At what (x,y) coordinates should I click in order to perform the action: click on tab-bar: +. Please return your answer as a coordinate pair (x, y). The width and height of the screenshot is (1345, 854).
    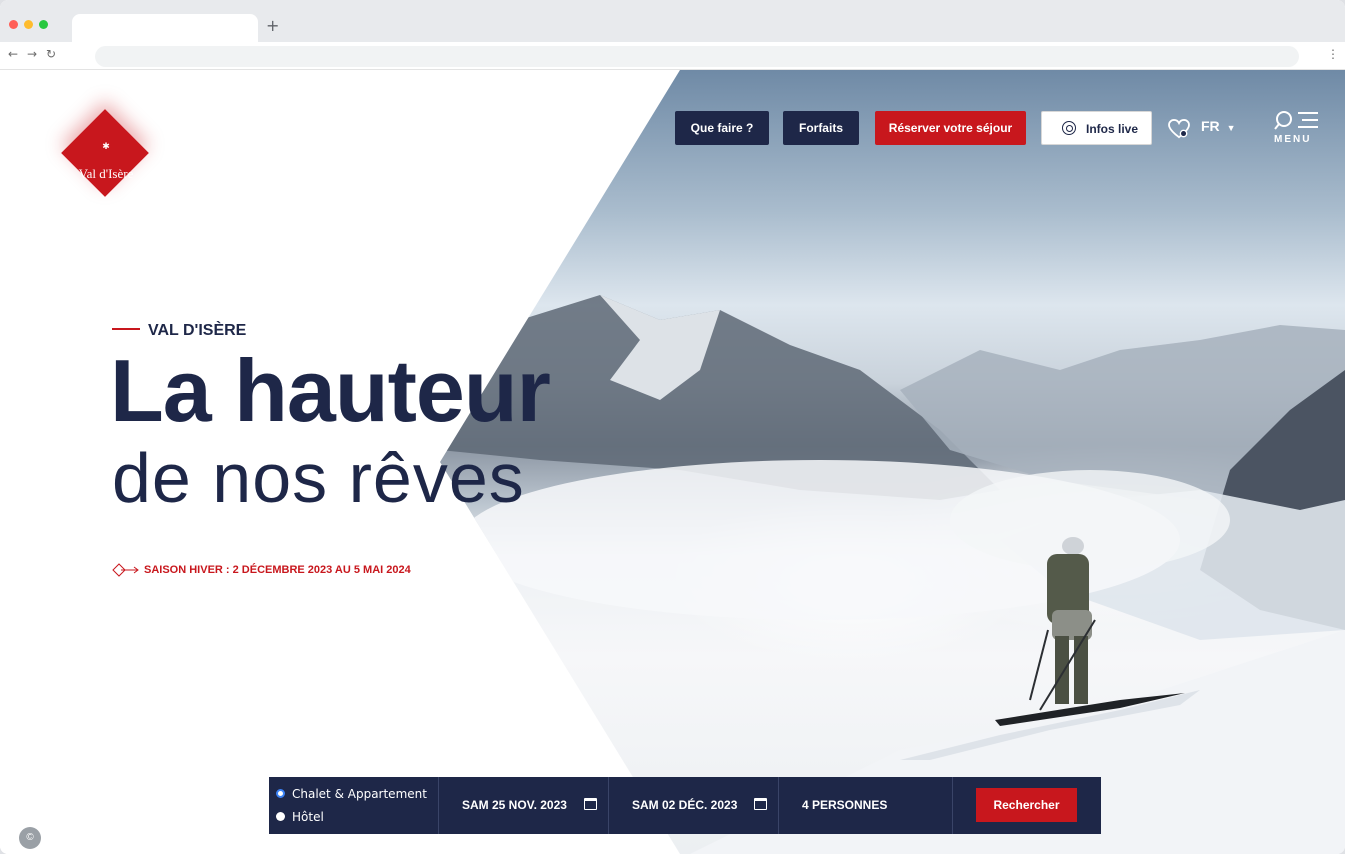
    Looking at the image, I should click on (672, 21).